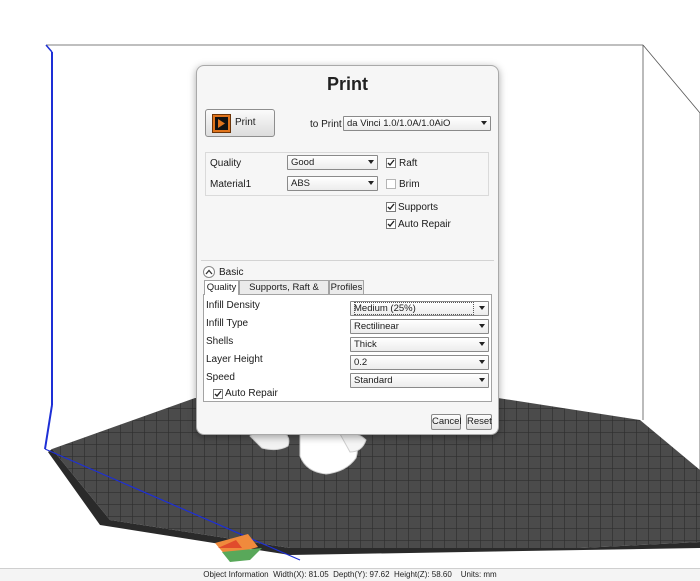 This screenshot has height=581, width=700. Describe the element at coordinates (671, 79) in the screenshot. I see `top-right-edge` at that location.